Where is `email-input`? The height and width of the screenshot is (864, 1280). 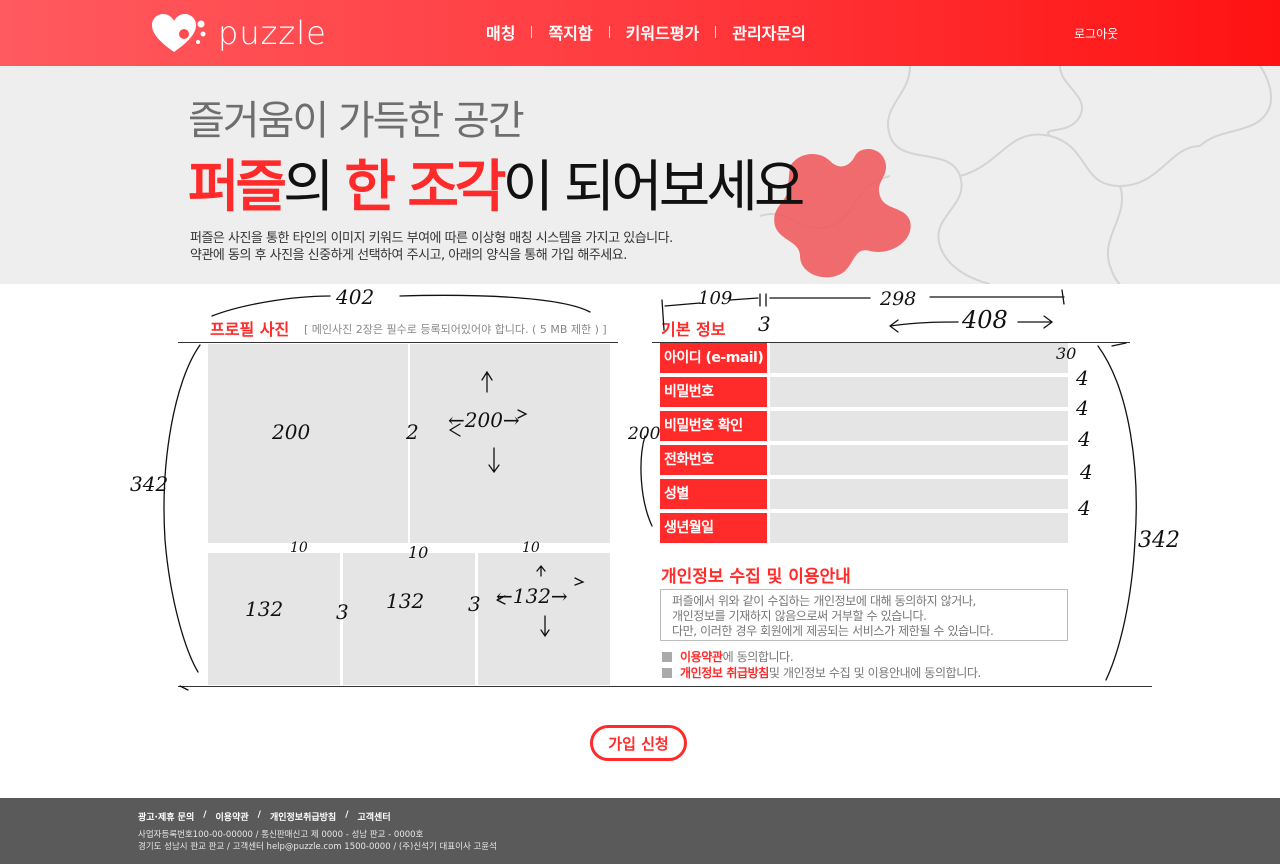 email-input is located at coordinates (919, 358).